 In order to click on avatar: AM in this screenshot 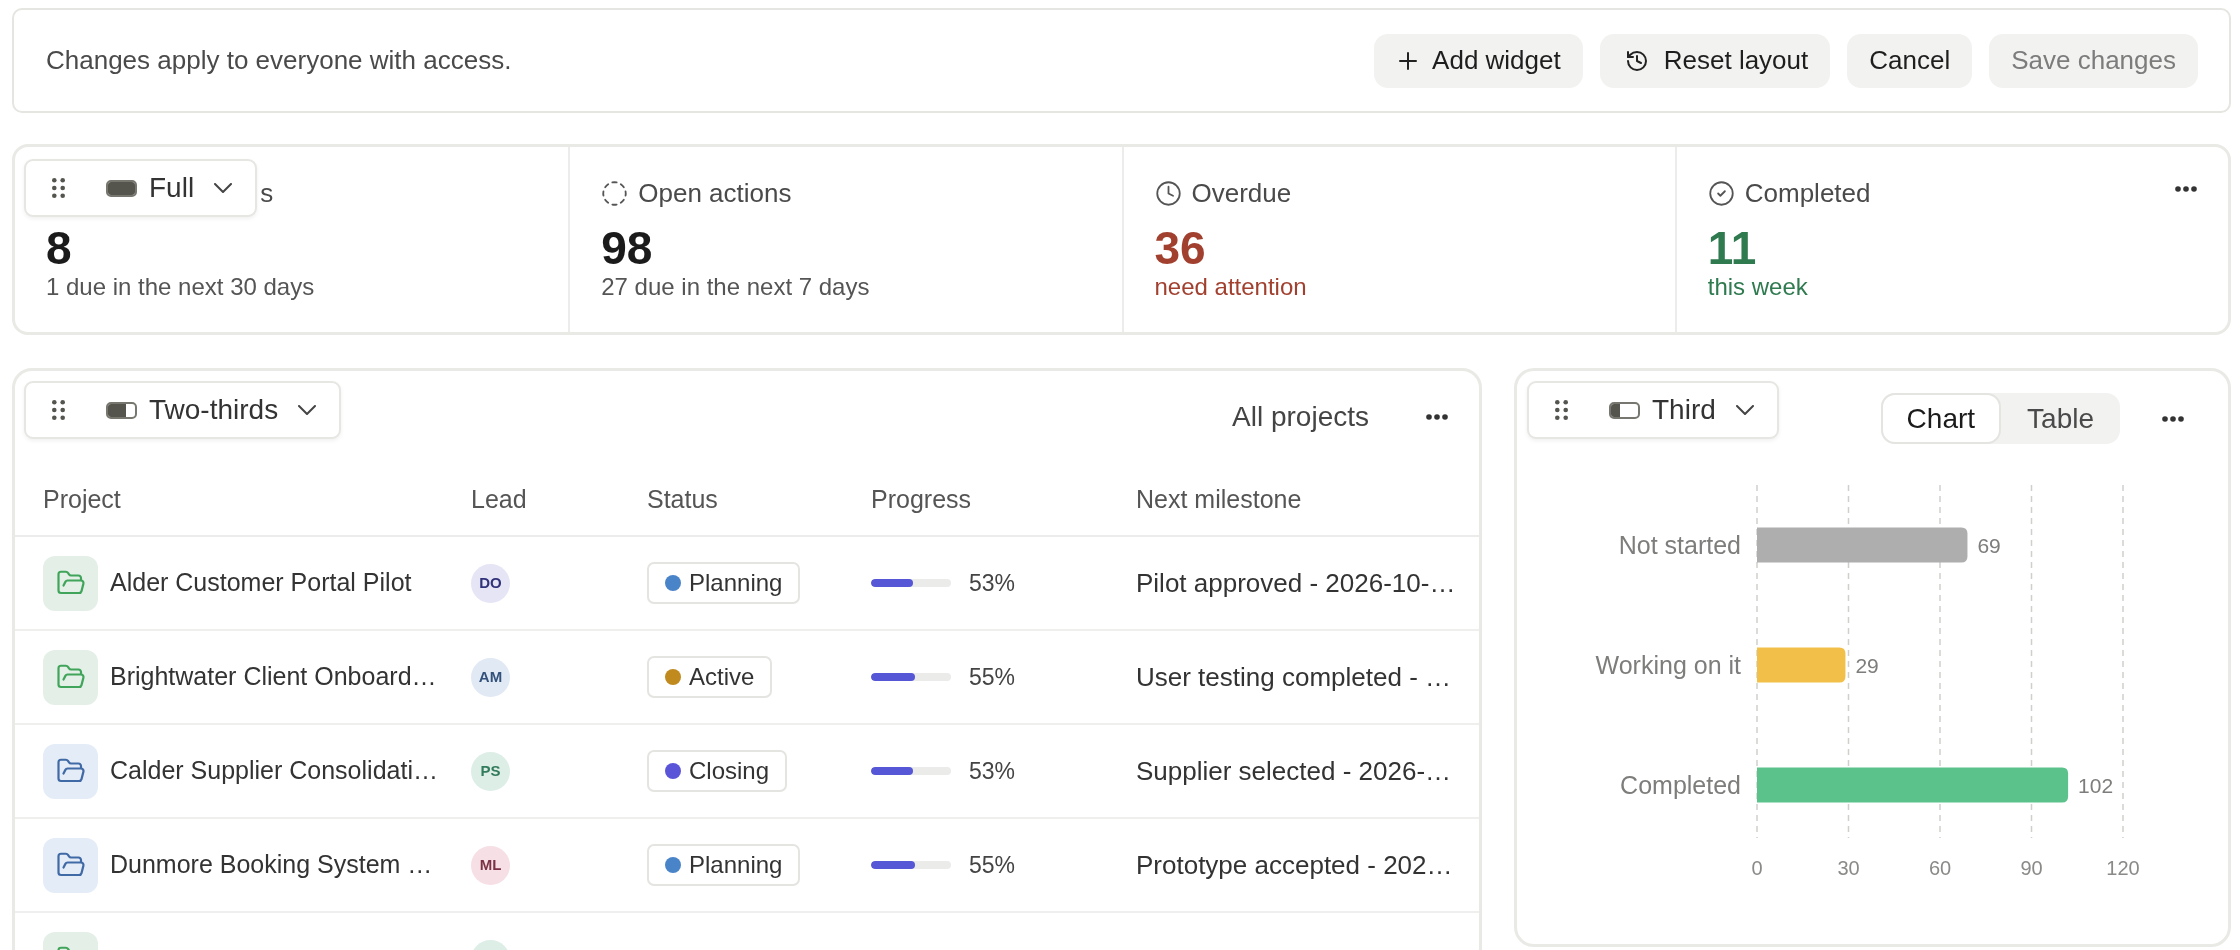, I will do `click(490, 677)`.